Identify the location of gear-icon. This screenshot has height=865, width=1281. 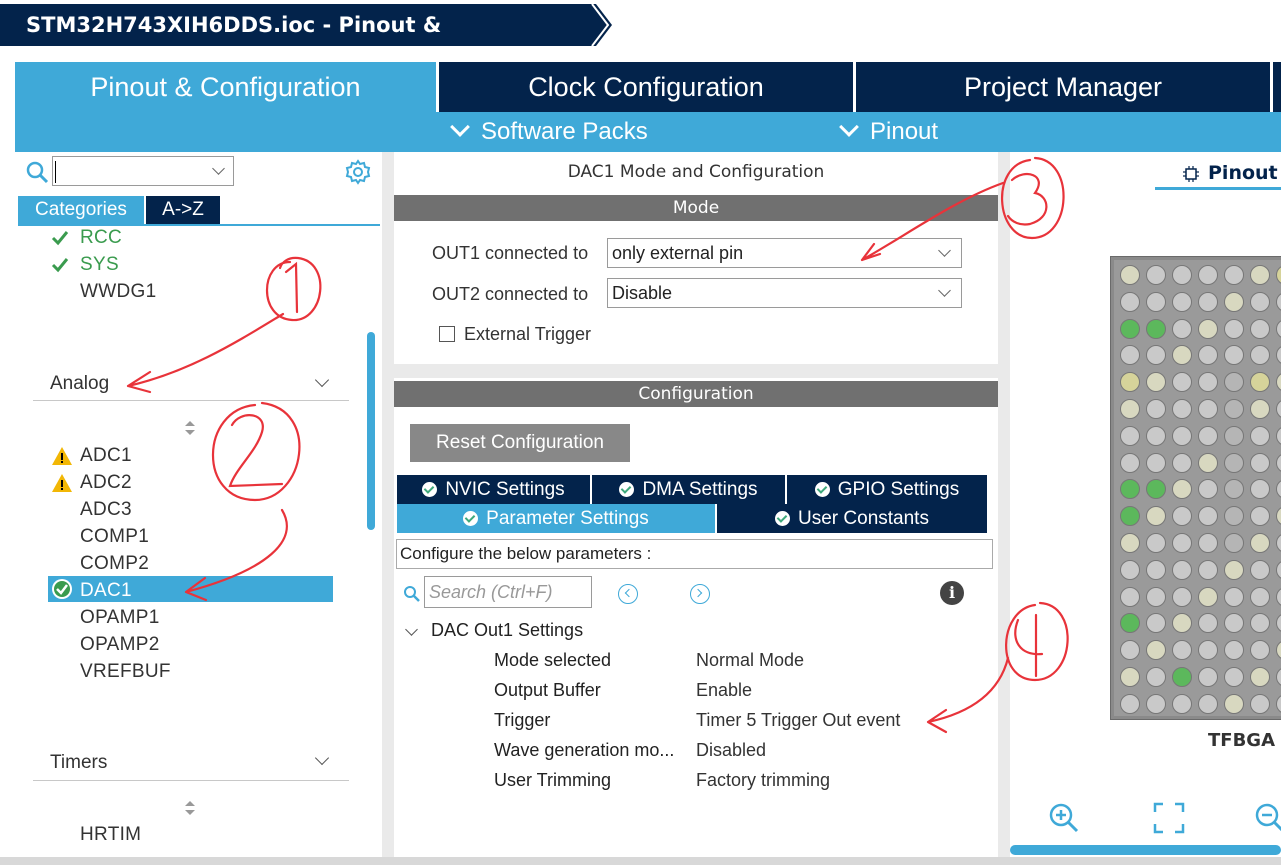
(358, 172).